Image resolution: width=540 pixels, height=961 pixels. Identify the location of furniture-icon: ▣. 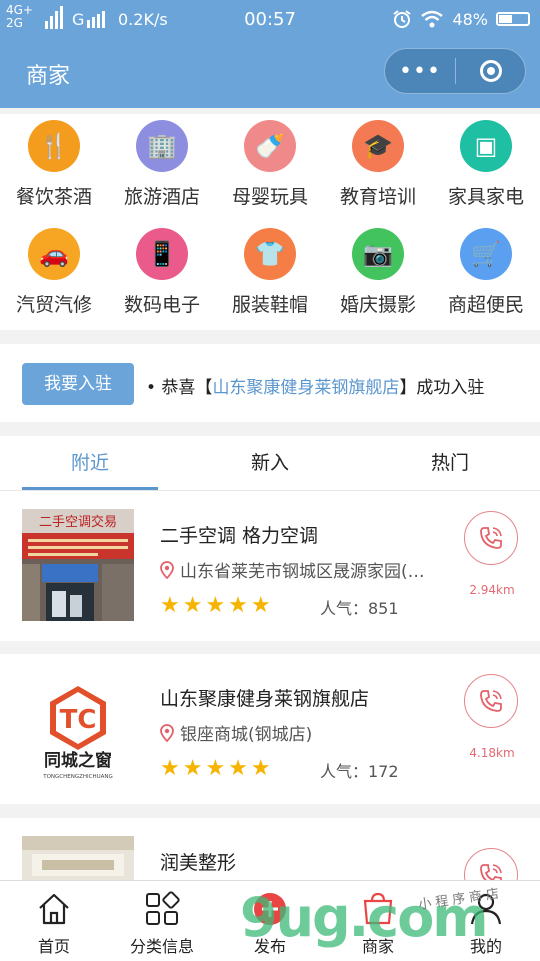
(486, 146).